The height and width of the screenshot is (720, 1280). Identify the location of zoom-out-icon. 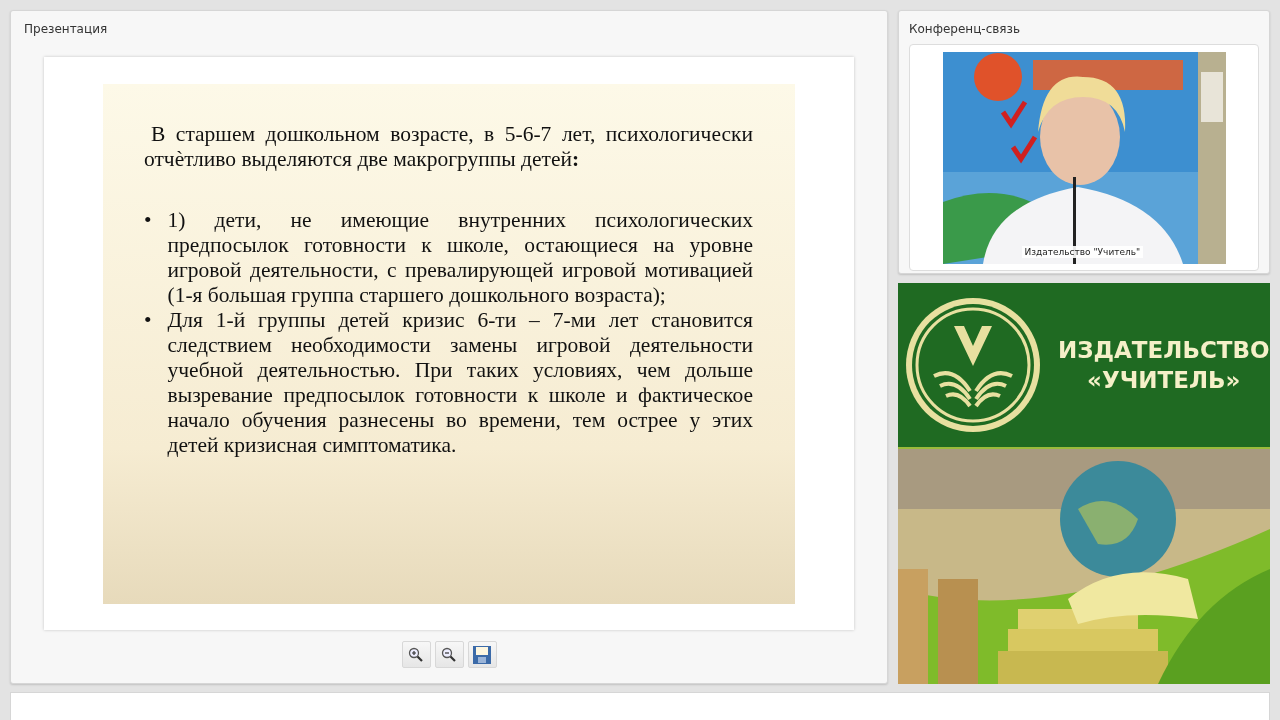
(449, 654).